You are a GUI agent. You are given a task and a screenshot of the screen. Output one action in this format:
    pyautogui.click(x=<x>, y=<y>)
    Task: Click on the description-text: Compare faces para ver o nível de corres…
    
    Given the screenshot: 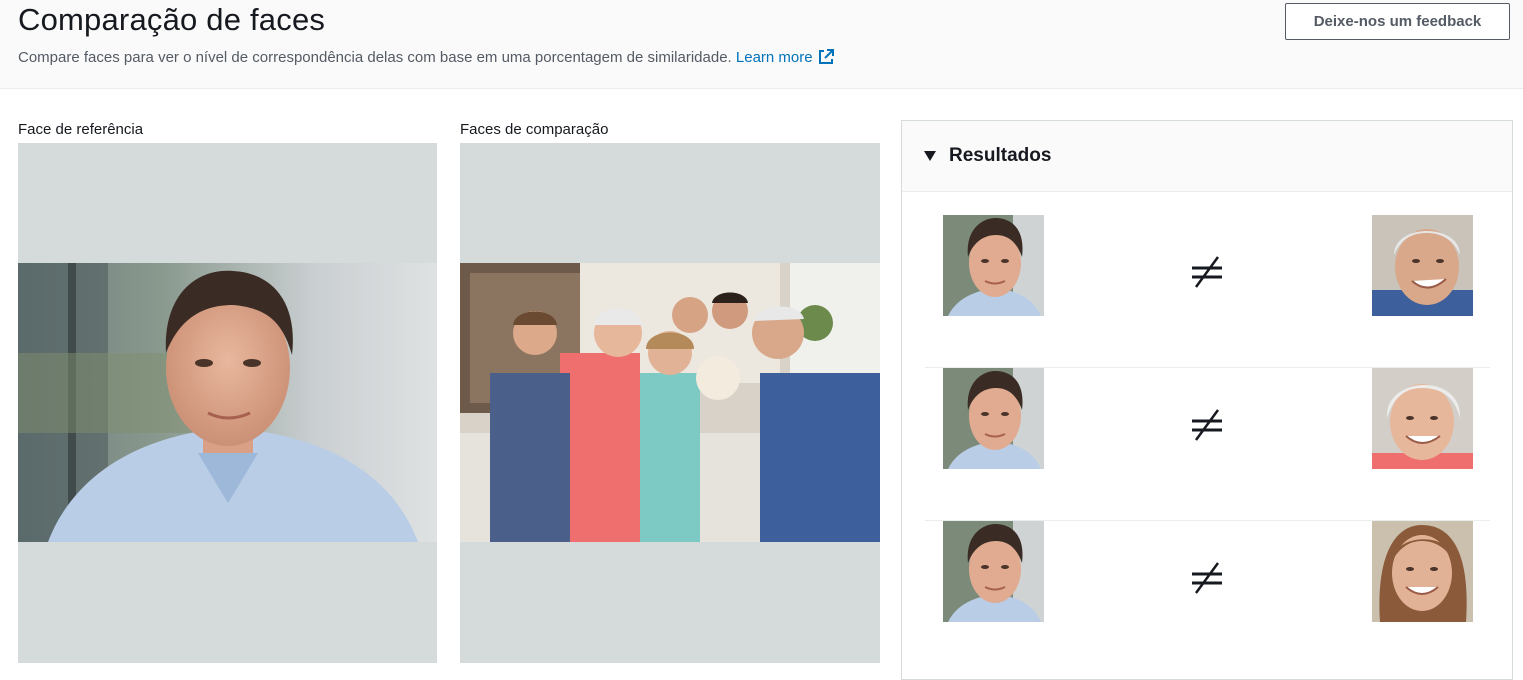 What is the action you would take?
    pyautogui.click(x=375, y=57)
    